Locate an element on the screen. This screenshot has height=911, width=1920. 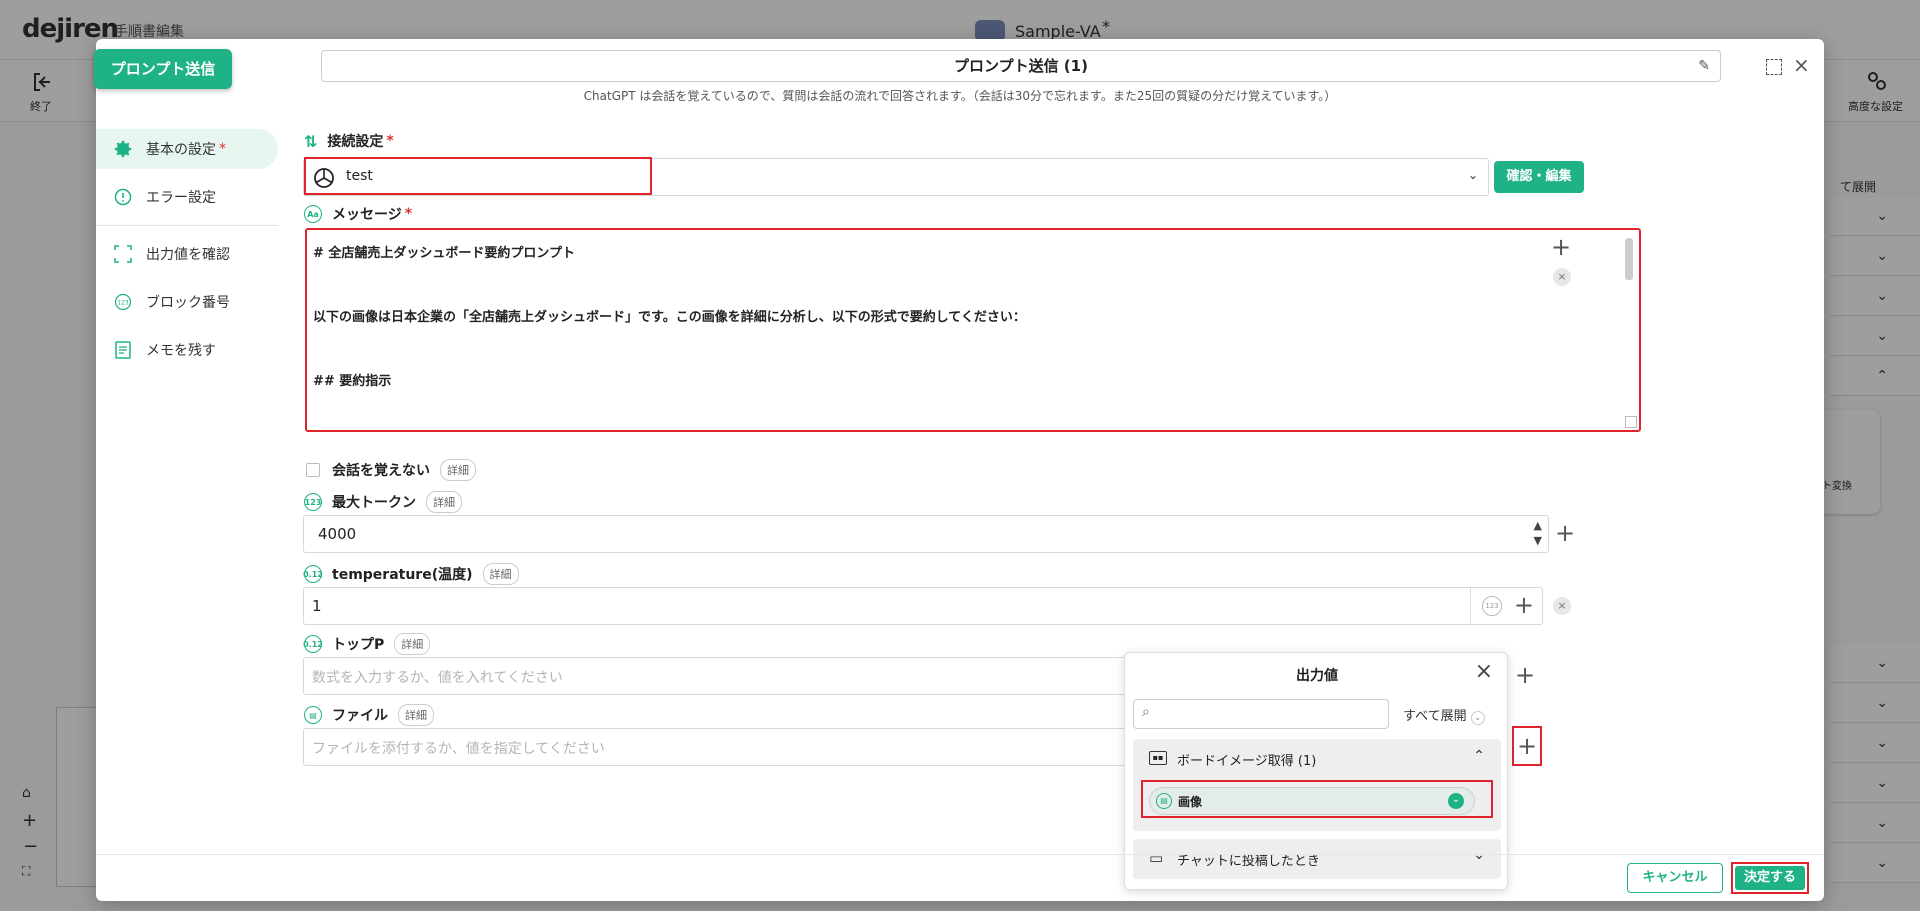
file-input: ファイルを添付するか、値を指定してください is located at coordinates (723, 747).